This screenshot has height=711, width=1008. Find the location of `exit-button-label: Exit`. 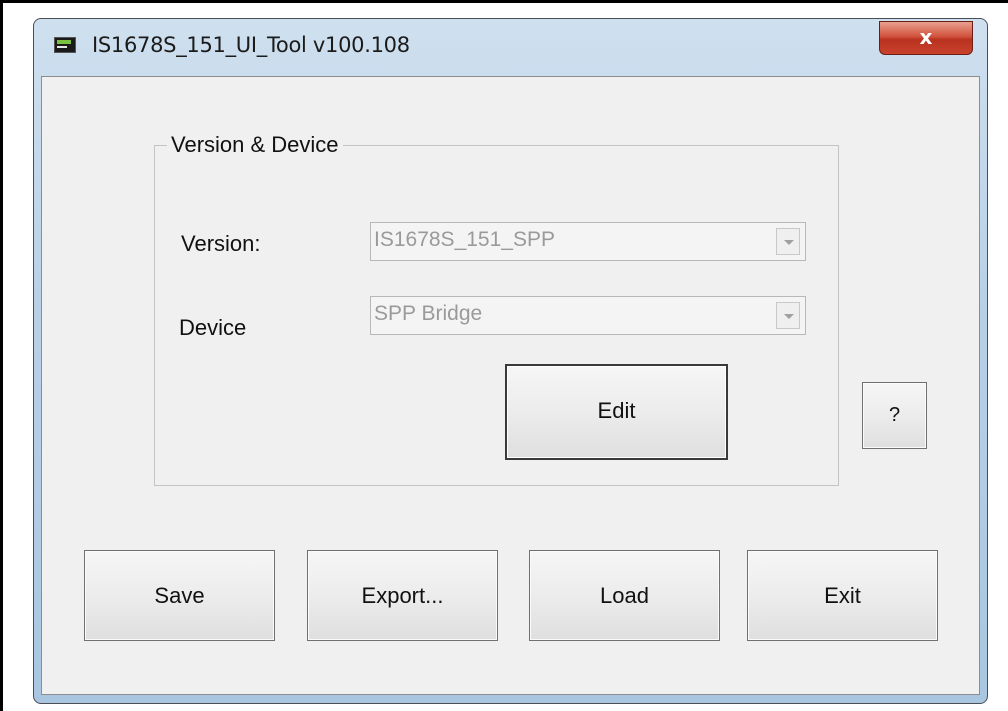

exit-button-label: Exit is located at coordinates (842, 595).